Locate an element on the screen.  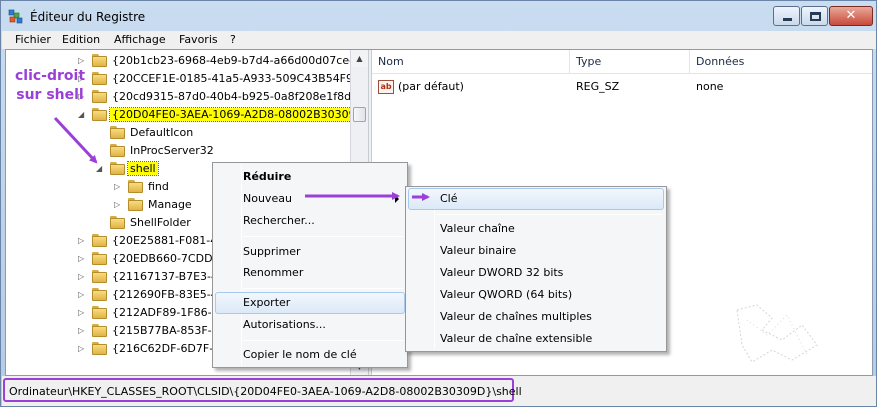
column-donnees: Données is located at coordinates (781, 62).